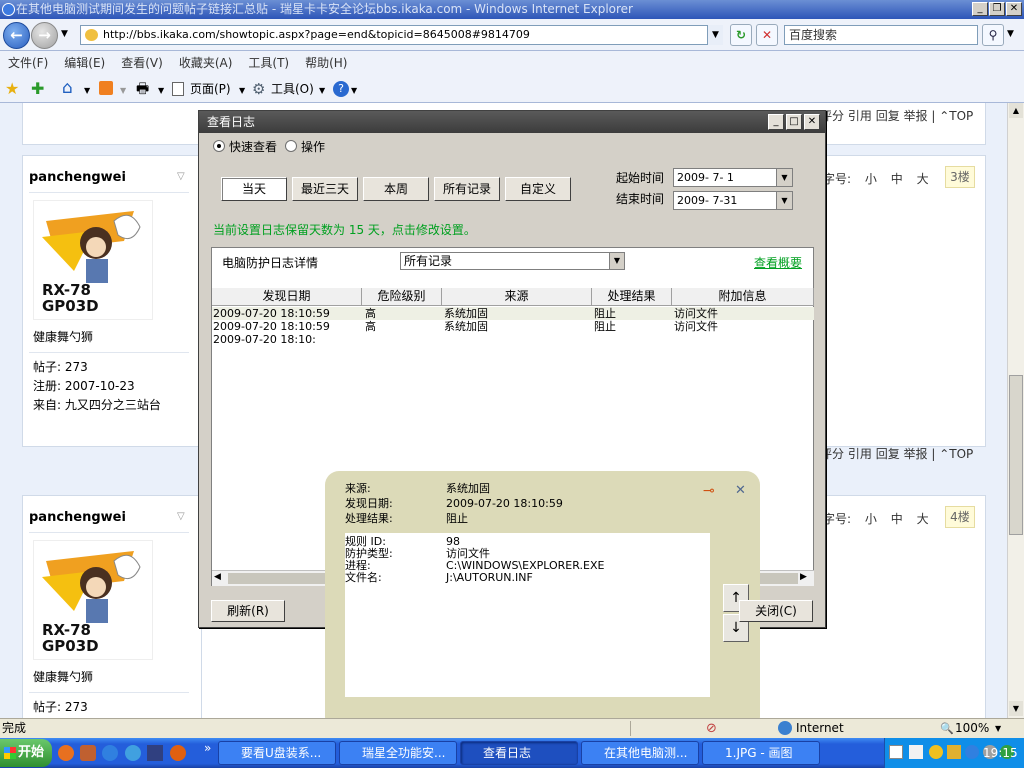 The width and height of the screenshot is (1024, 768). Describe the element at coordinates (467, 189) in the screenshot. I see `tab-all-records: 所有记录` at that location.